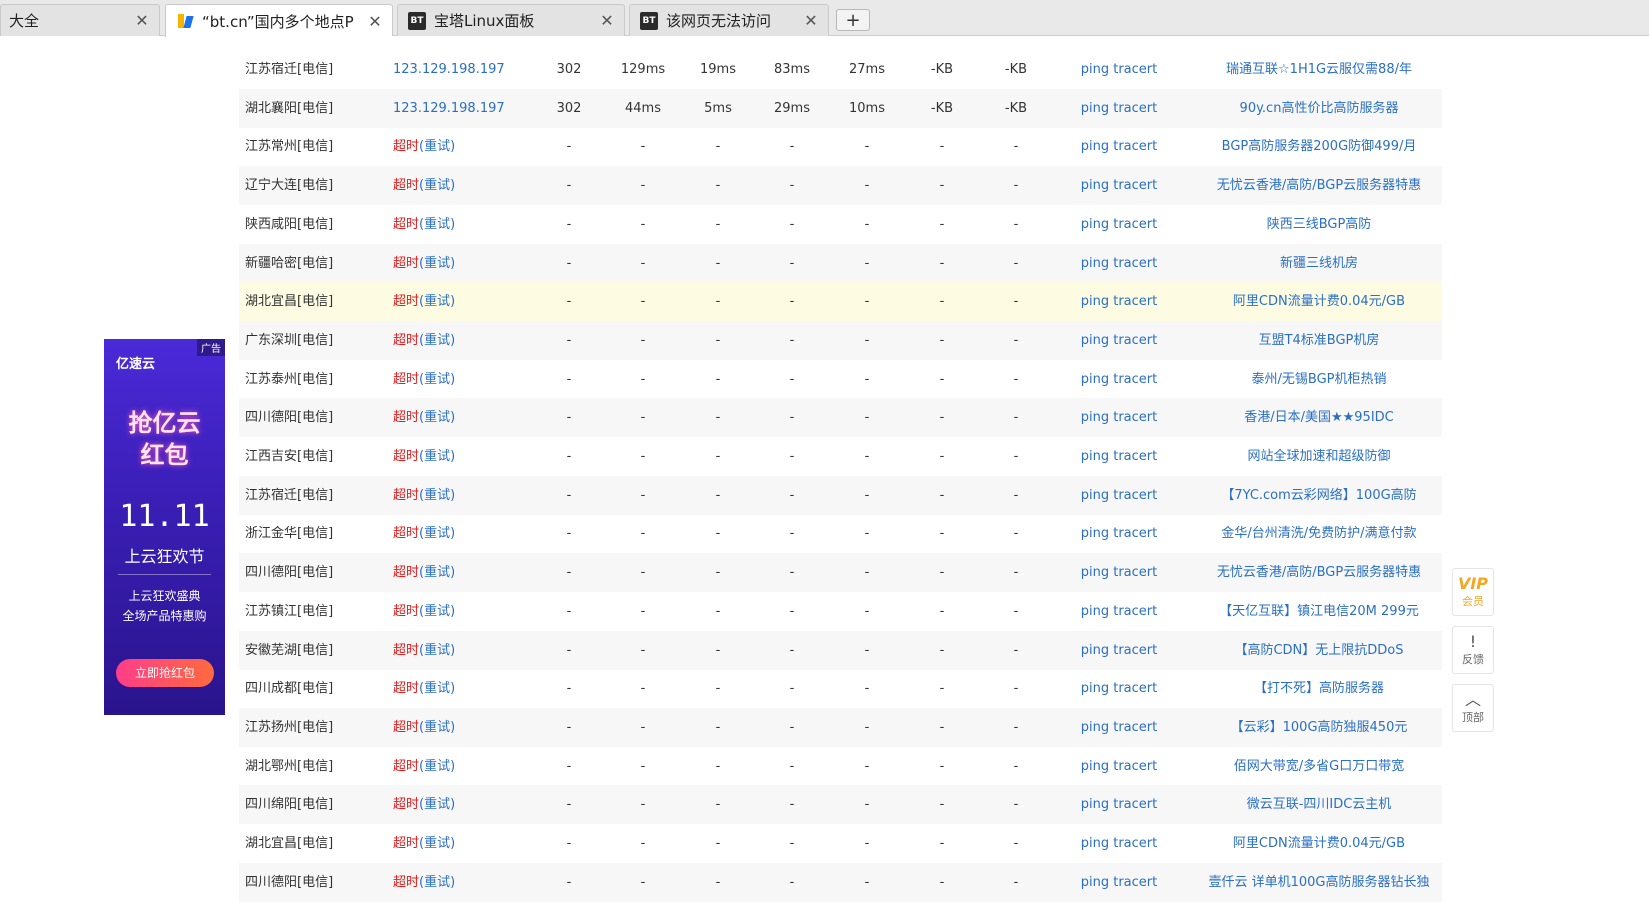 The height and width of the screenshot is (902, 1649). What do you see at coordinates (80, 20) in the screenshot?
I see `tab-directory: 大全 ✕` at bounding box center [80, 20].